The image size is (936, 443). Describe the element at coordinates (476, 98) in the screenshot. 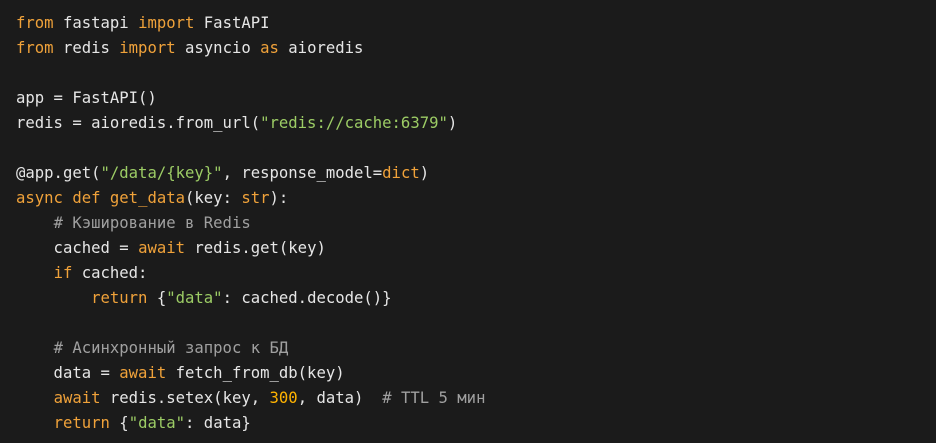

I see `code-line: app = FastAPI()` at that location.